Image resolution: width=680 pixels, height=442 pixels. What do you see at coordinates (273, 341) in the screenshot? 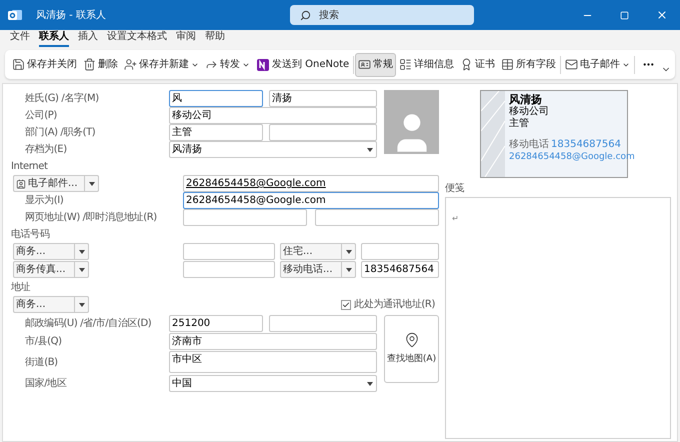
I see `text-field: 济南市` at bounding box center [273, 341].